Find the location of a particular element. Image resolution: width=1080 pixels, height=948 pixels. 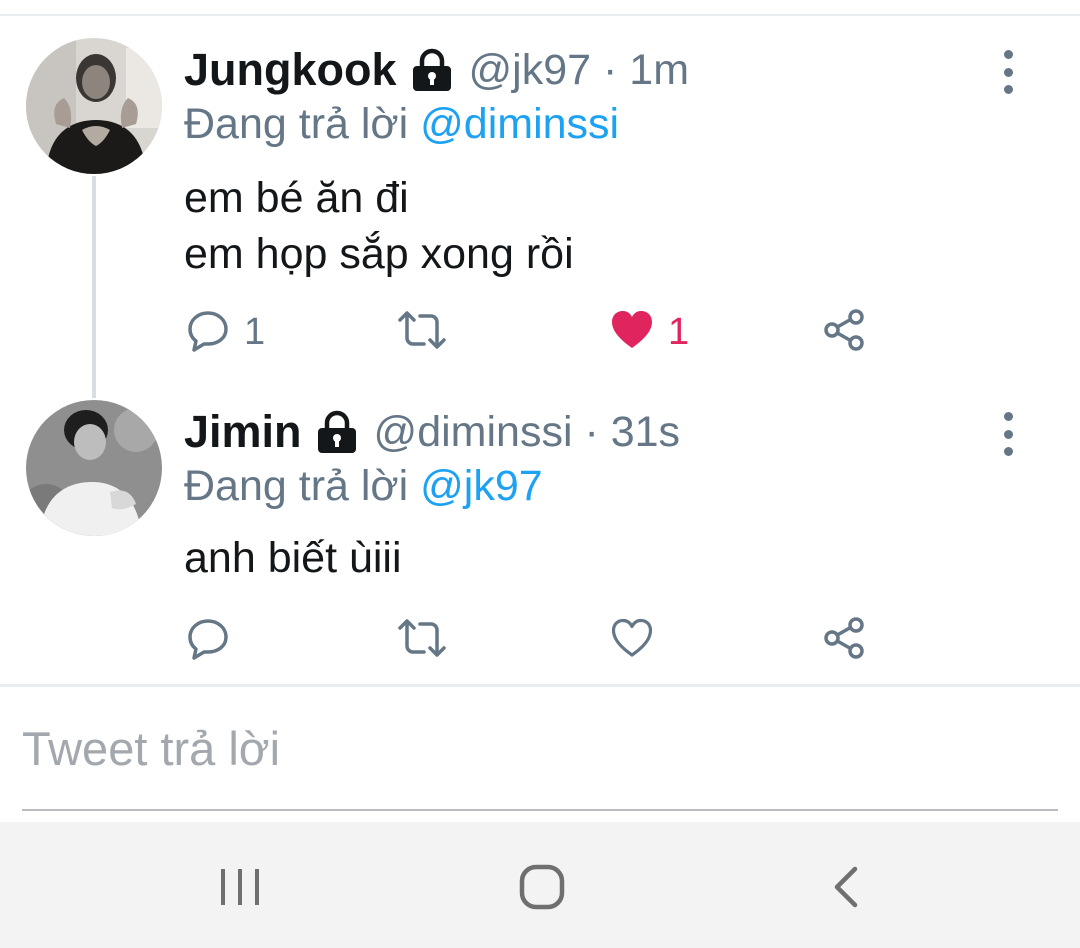

handle-and-timestamp: @diminssi · 31s is located at coordinates (527, 431).